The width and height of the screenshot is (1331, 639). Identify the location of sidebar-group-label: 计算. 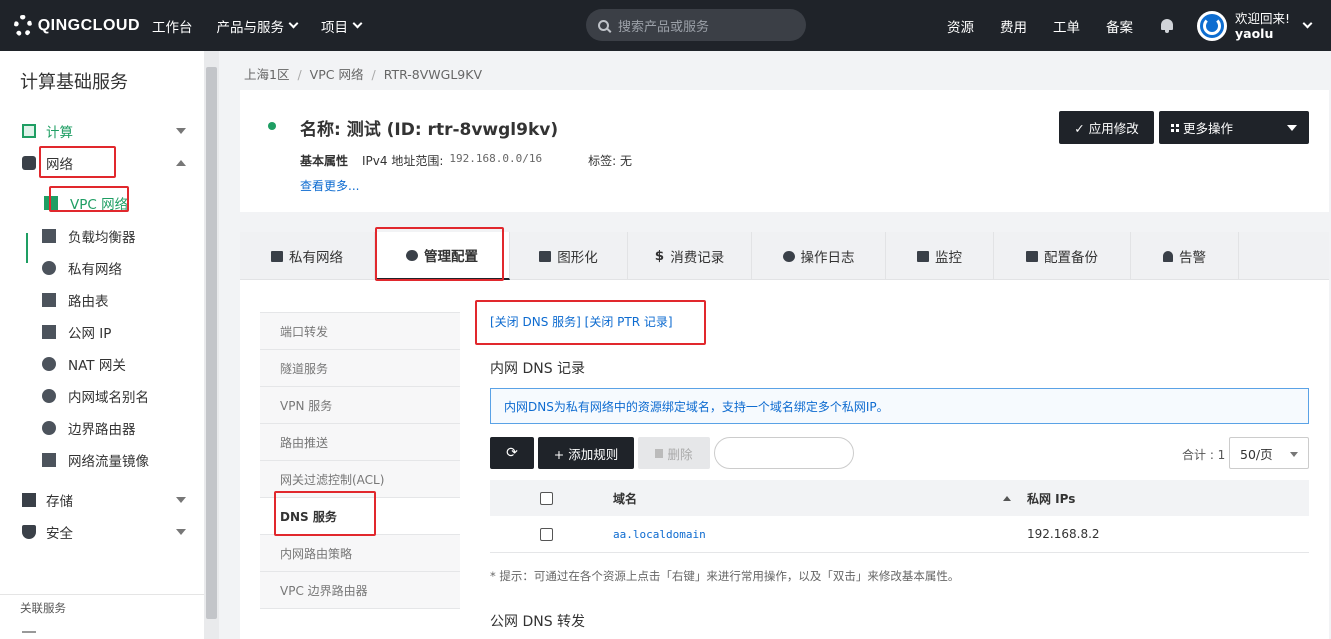
(59, 133).